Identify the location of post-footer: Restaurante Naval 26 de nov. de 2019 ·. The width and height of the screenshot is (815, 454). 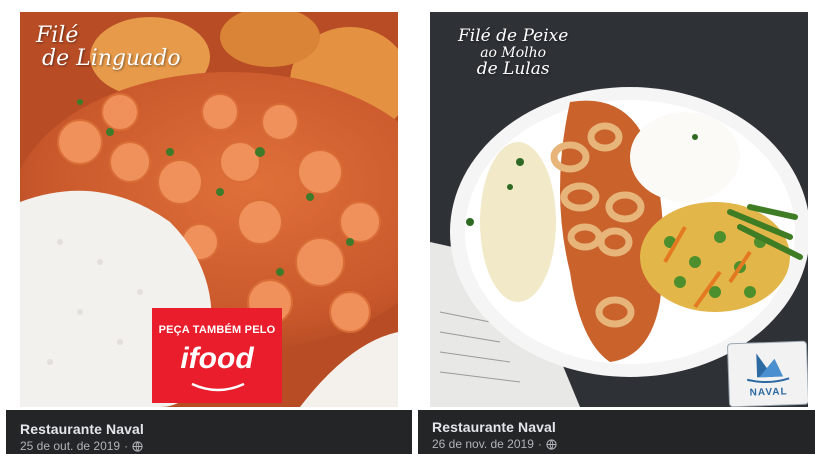
(616, 432).